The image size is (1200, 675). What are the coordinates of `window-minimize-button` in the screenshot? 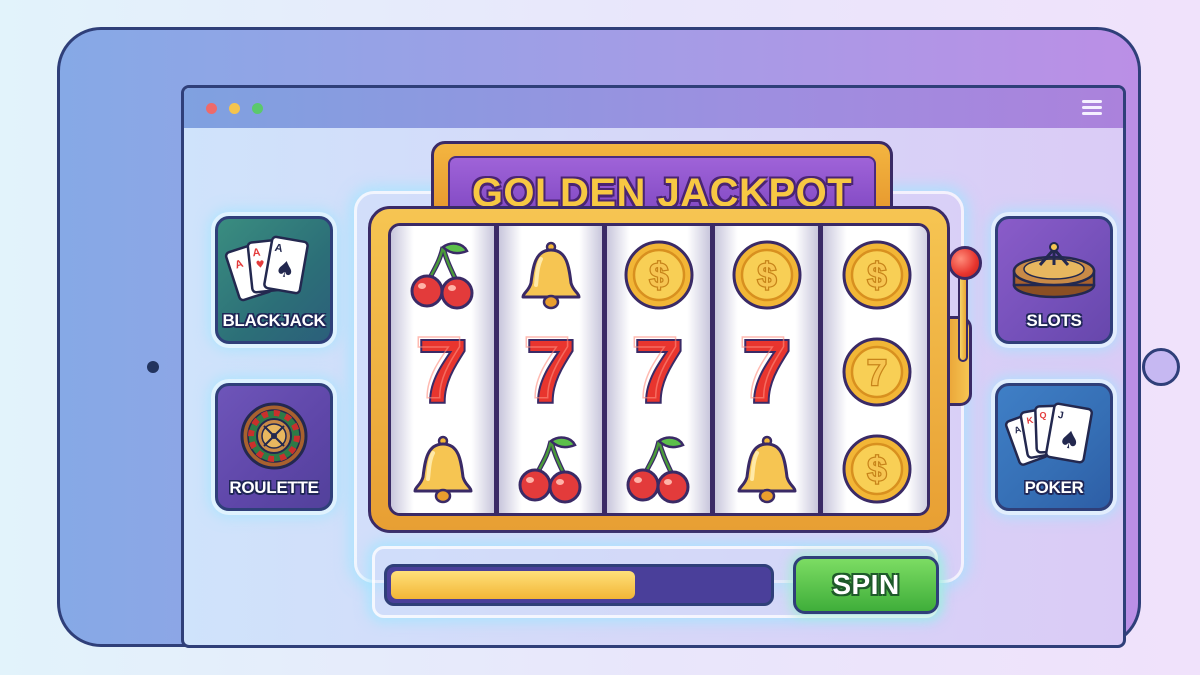 It's located at (234, 108).